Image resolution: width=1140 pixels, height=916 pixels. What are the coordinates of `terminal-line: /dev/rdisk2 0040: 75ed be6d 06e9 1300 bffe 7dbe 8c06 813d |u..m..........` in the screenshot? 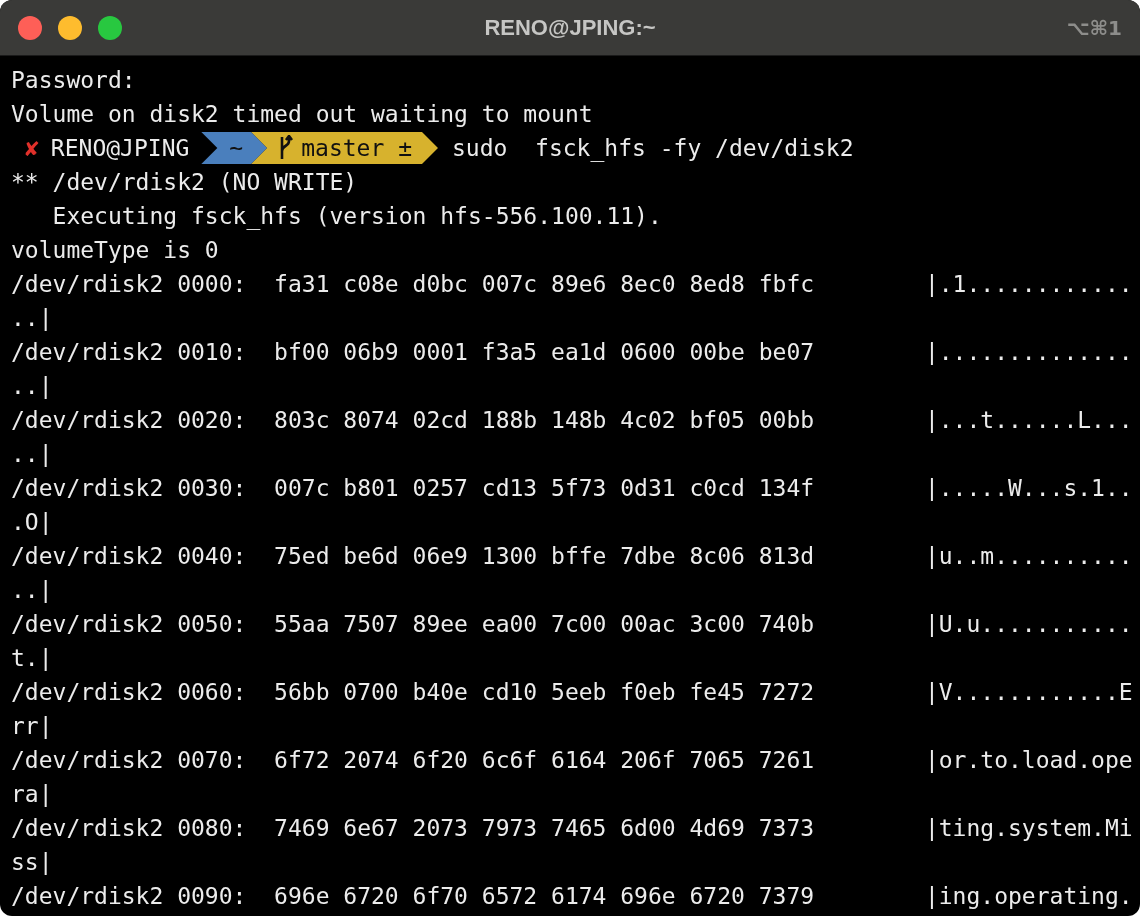 It's located at (572, 556).